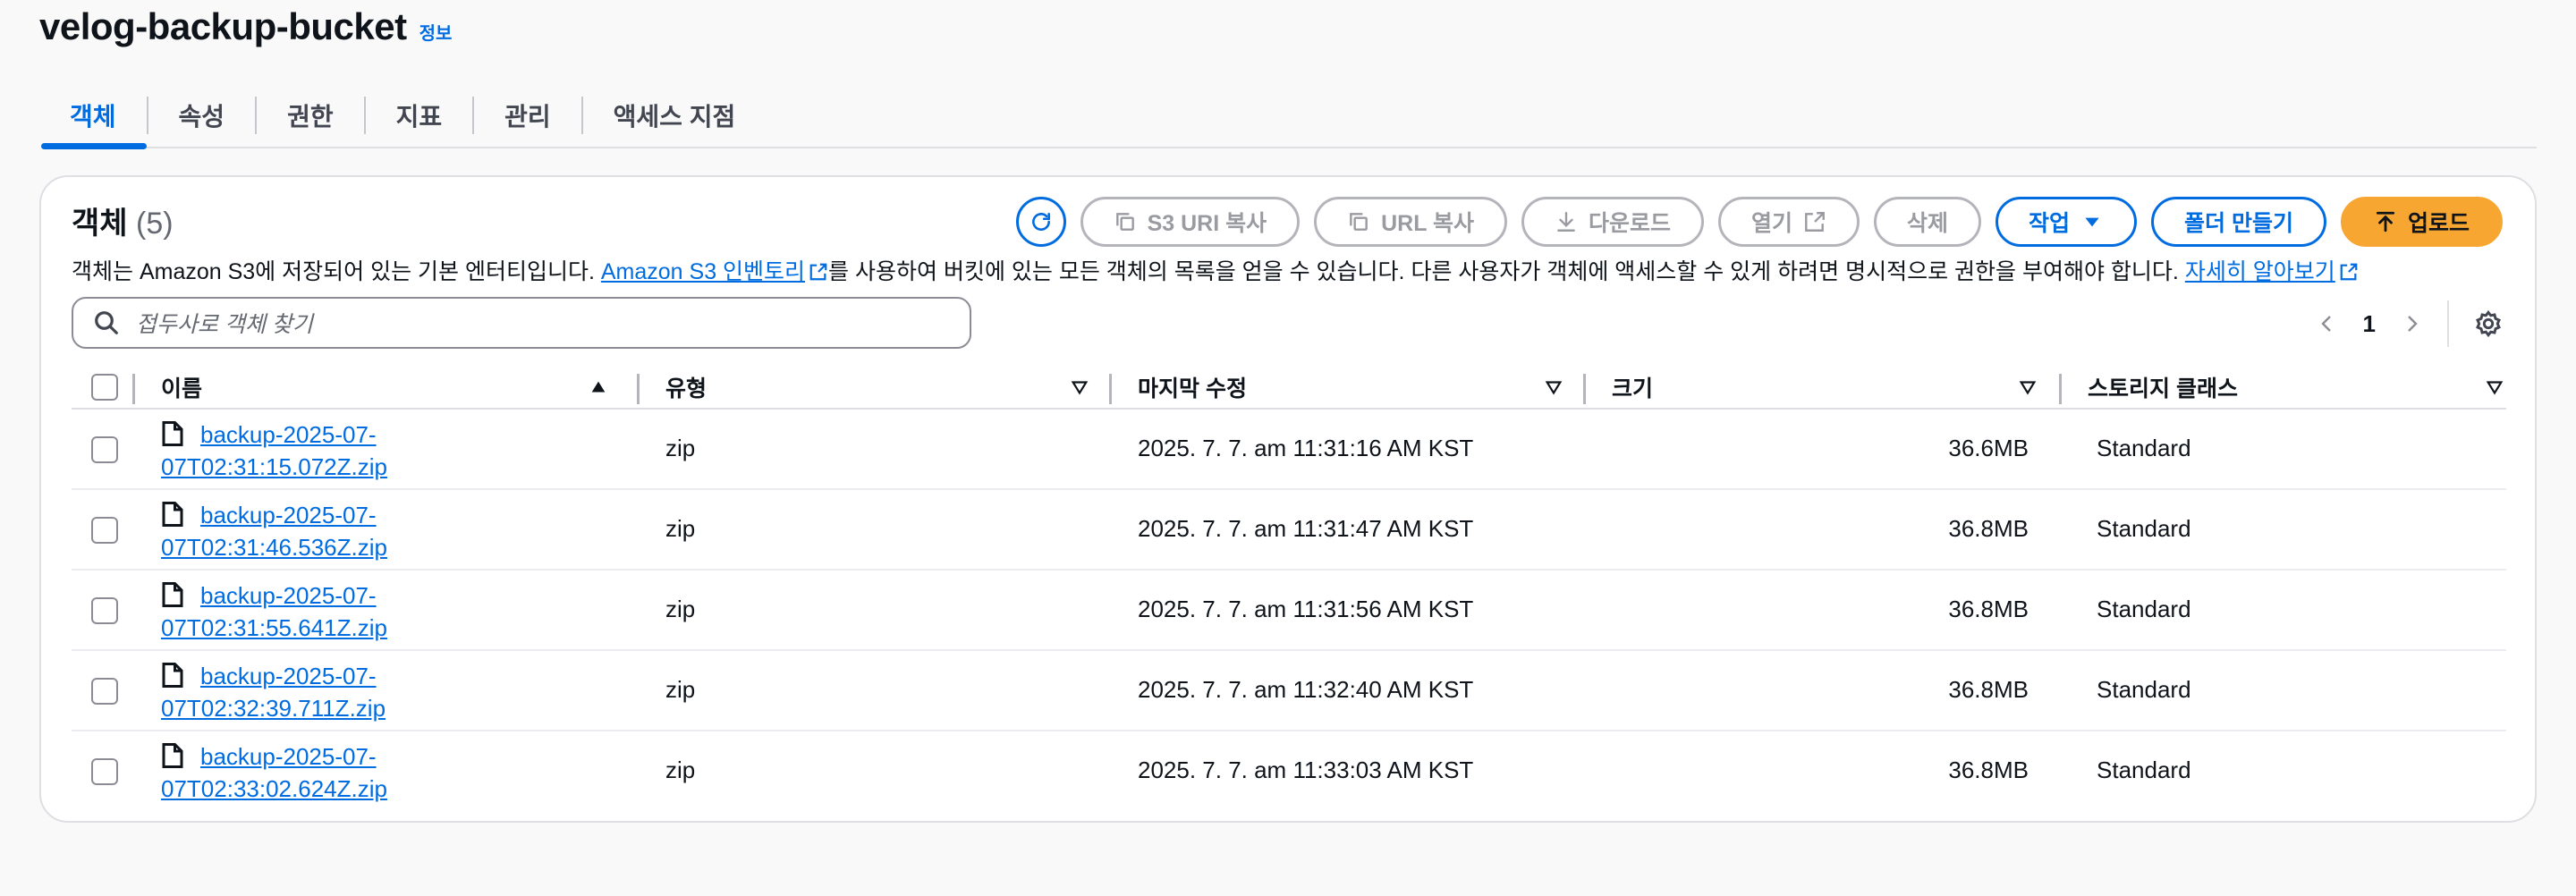  I want to click on header-type: 유형, so click(862, 387).